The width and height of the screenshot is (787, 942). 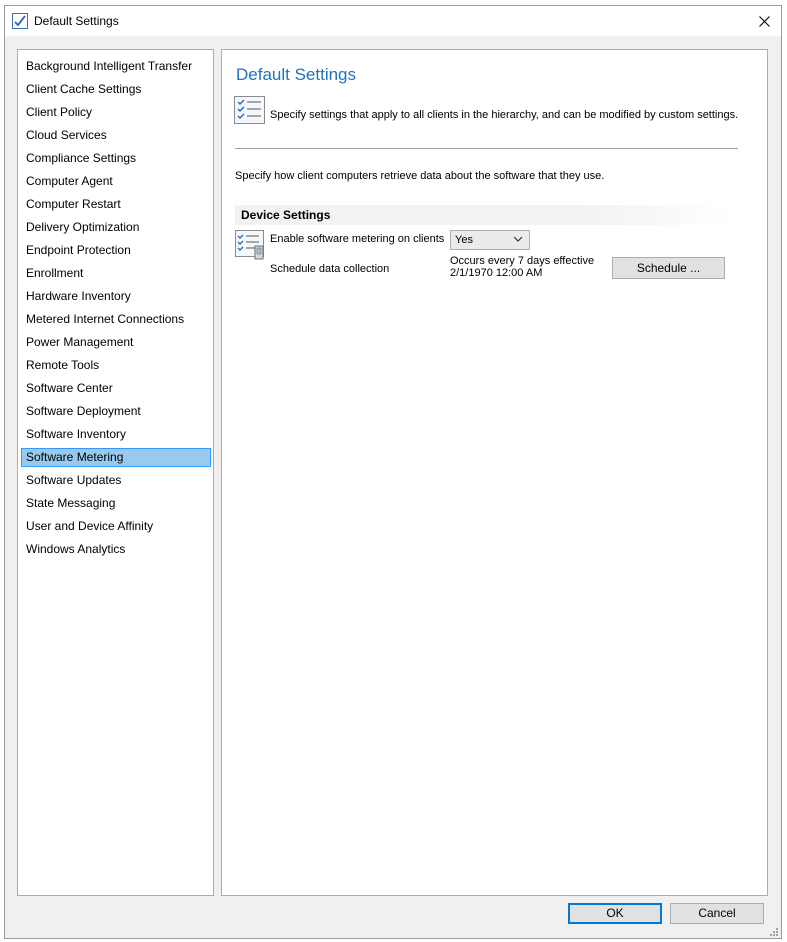 I want to click on nav-item-state-messaging: State Messaging, so click(x=116, y=503).